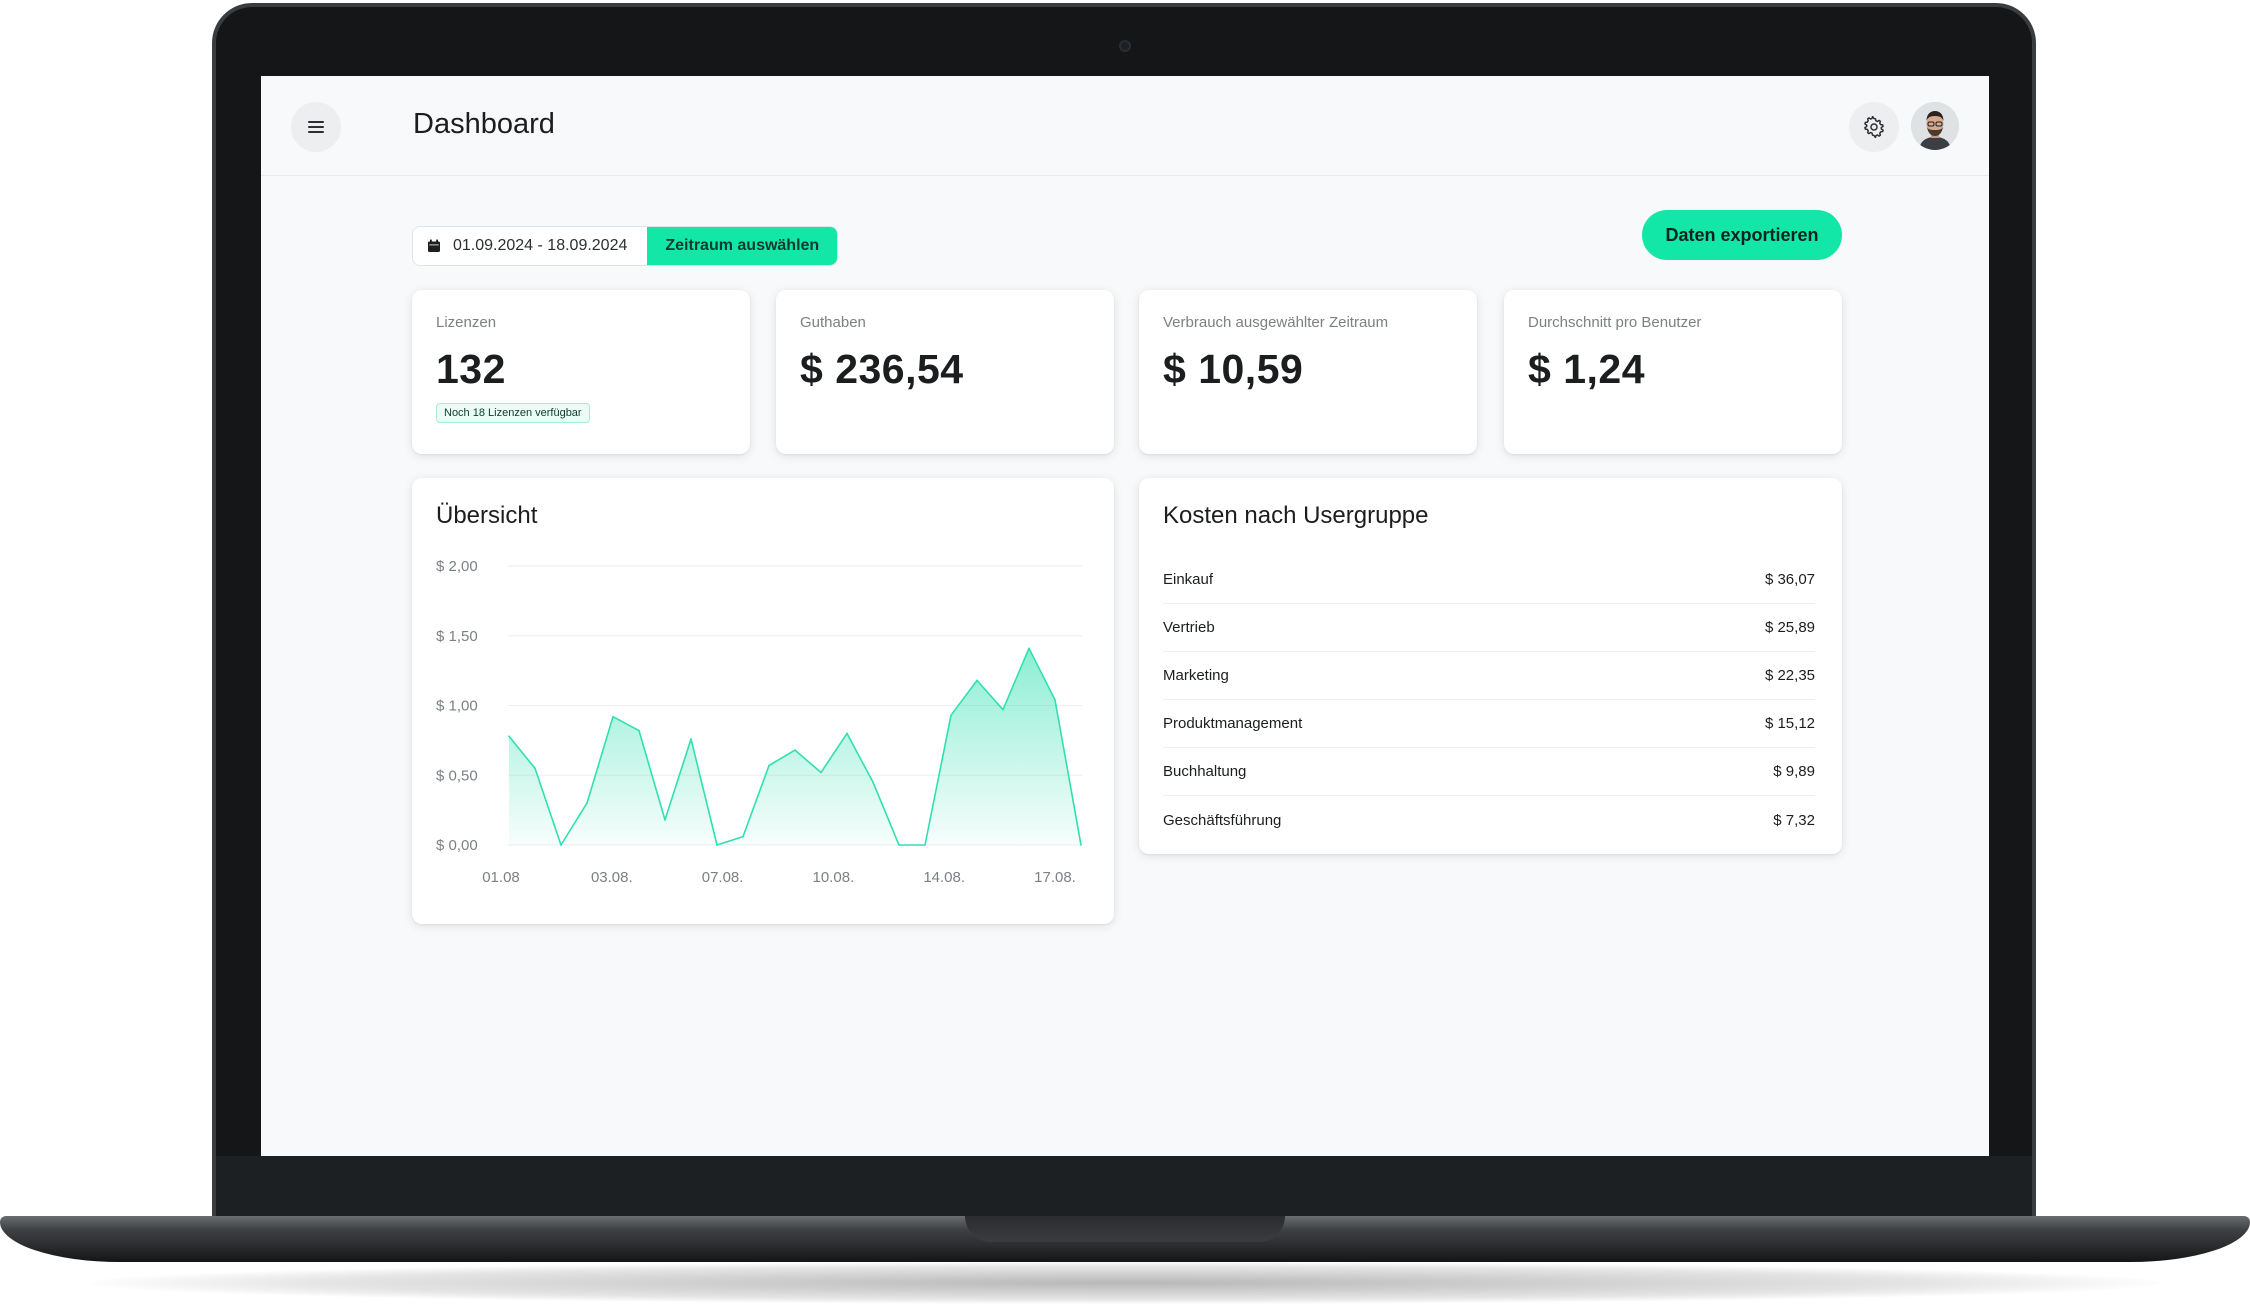 The width and height of the screenshot is (2250, 1309). Describe the element at coordinates (1742, 235) in the screenshot. I see `export-data-button: Daten exportieren` at that location.